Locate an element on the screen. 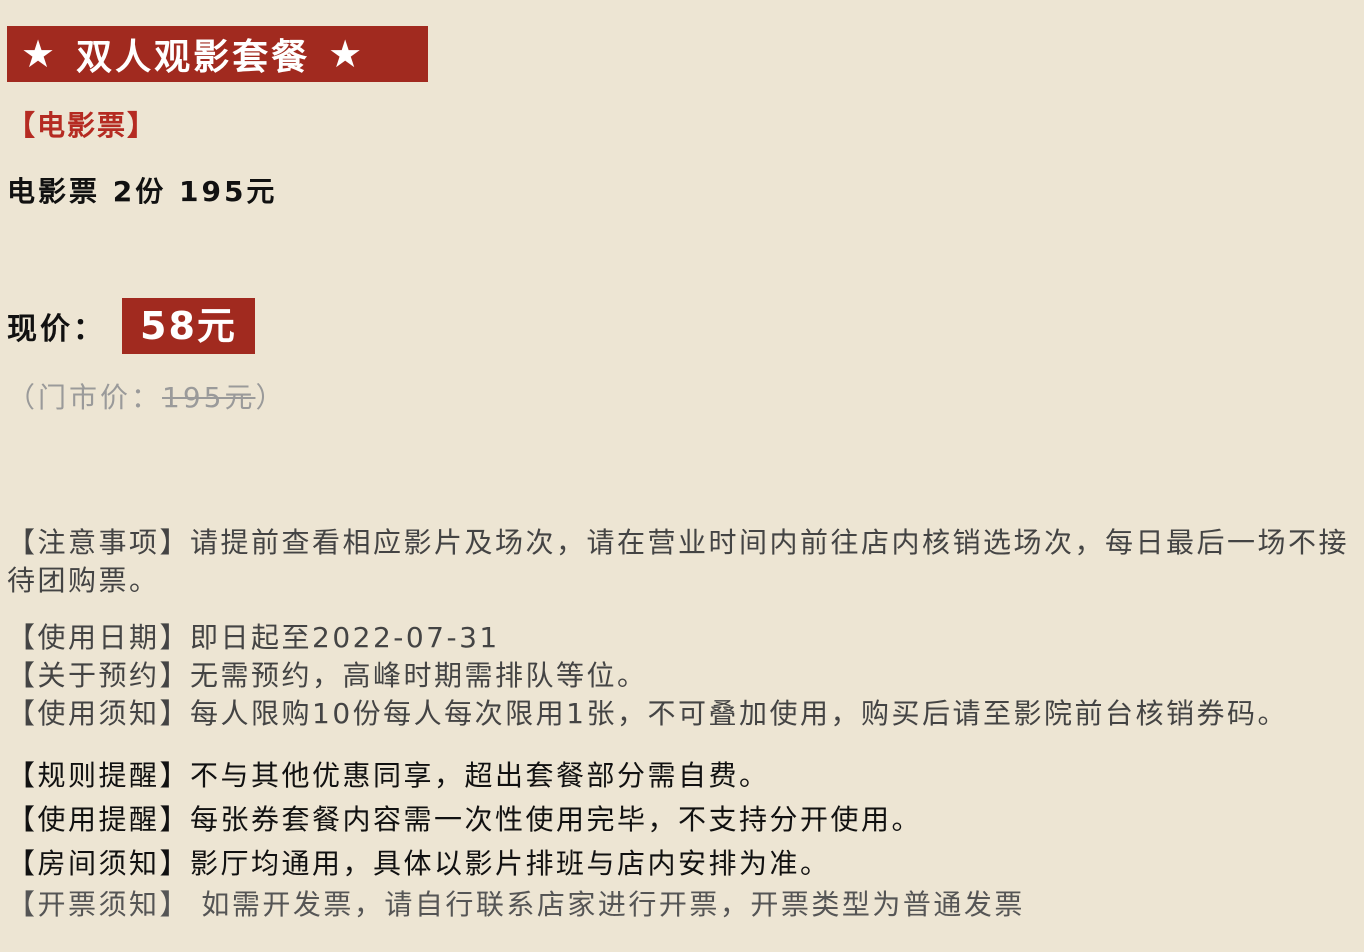 The width and height of the screenshot is (1364, 952). note-usage-date: 【使用日期】即日起至2022-07-31 is located at coordinates (253, 637).